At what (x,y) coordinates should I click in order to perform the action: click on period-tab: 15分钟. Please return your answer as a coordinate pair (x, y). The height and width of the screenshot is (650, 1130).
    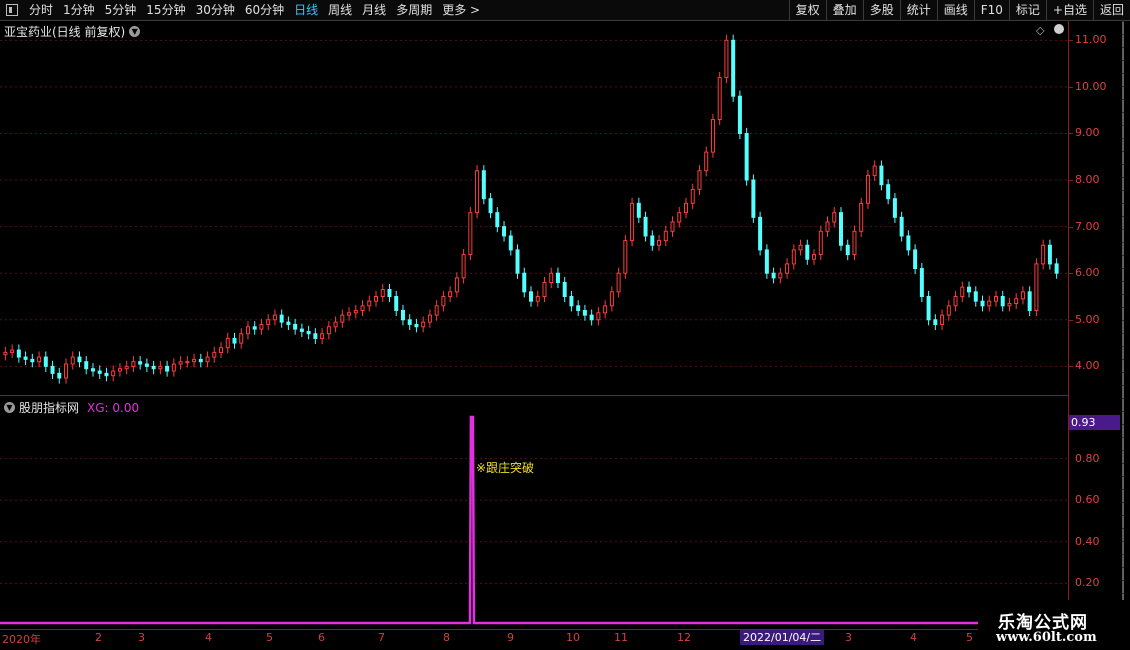
    Looking at the image, I should click on (165, 10).